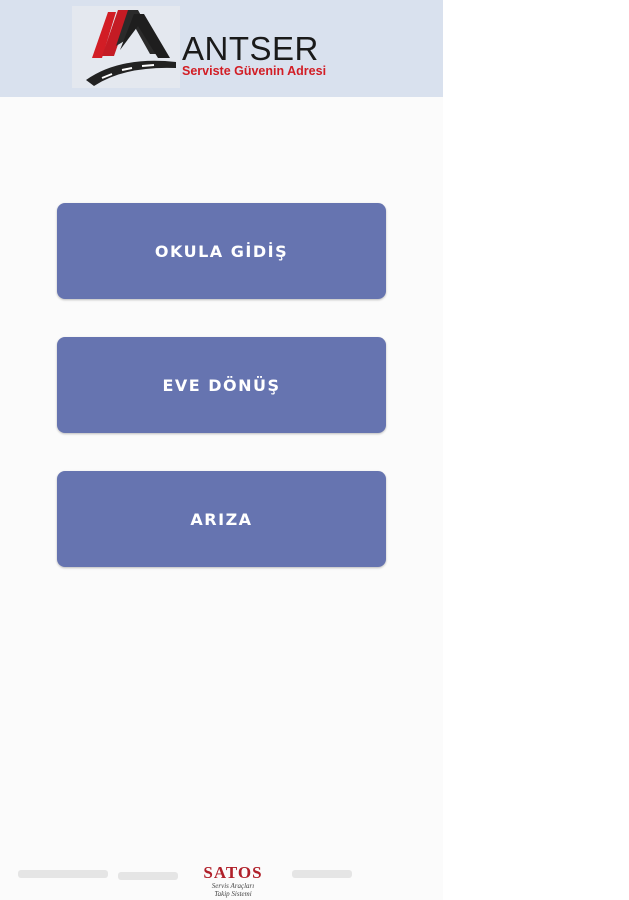 The width and height of the screenshot is (629, 900). What do you see at coordinates (233, 886) in the screenshot?
I see `footer-logo-sub1: Servis Araçları` at bounding box center [233, 886].